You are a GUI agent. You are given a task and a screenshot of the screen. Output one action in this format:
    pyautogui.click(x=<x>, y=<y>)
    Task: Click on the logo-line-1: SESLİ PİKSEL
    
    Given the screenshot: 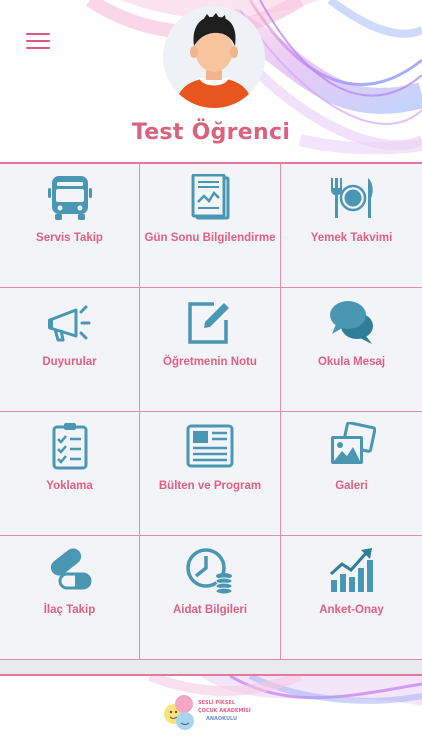 What is the action you would take?
    pyautogui.click(x=217, y=702)
    